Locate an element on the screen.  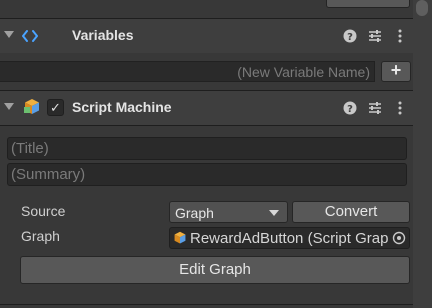
variables-component-header: Variables ? is located at coordinates (206, 36).